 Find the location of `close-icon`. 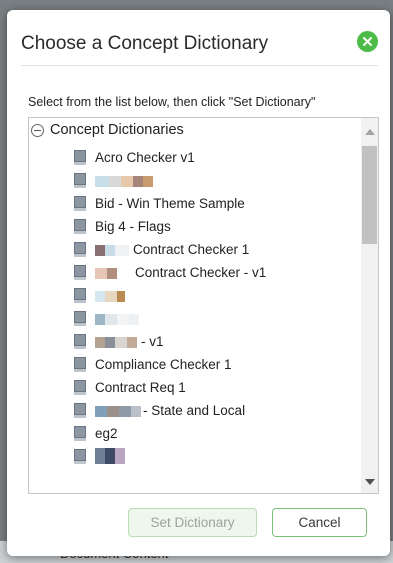

close-icon is located at coordinates (367, 41).